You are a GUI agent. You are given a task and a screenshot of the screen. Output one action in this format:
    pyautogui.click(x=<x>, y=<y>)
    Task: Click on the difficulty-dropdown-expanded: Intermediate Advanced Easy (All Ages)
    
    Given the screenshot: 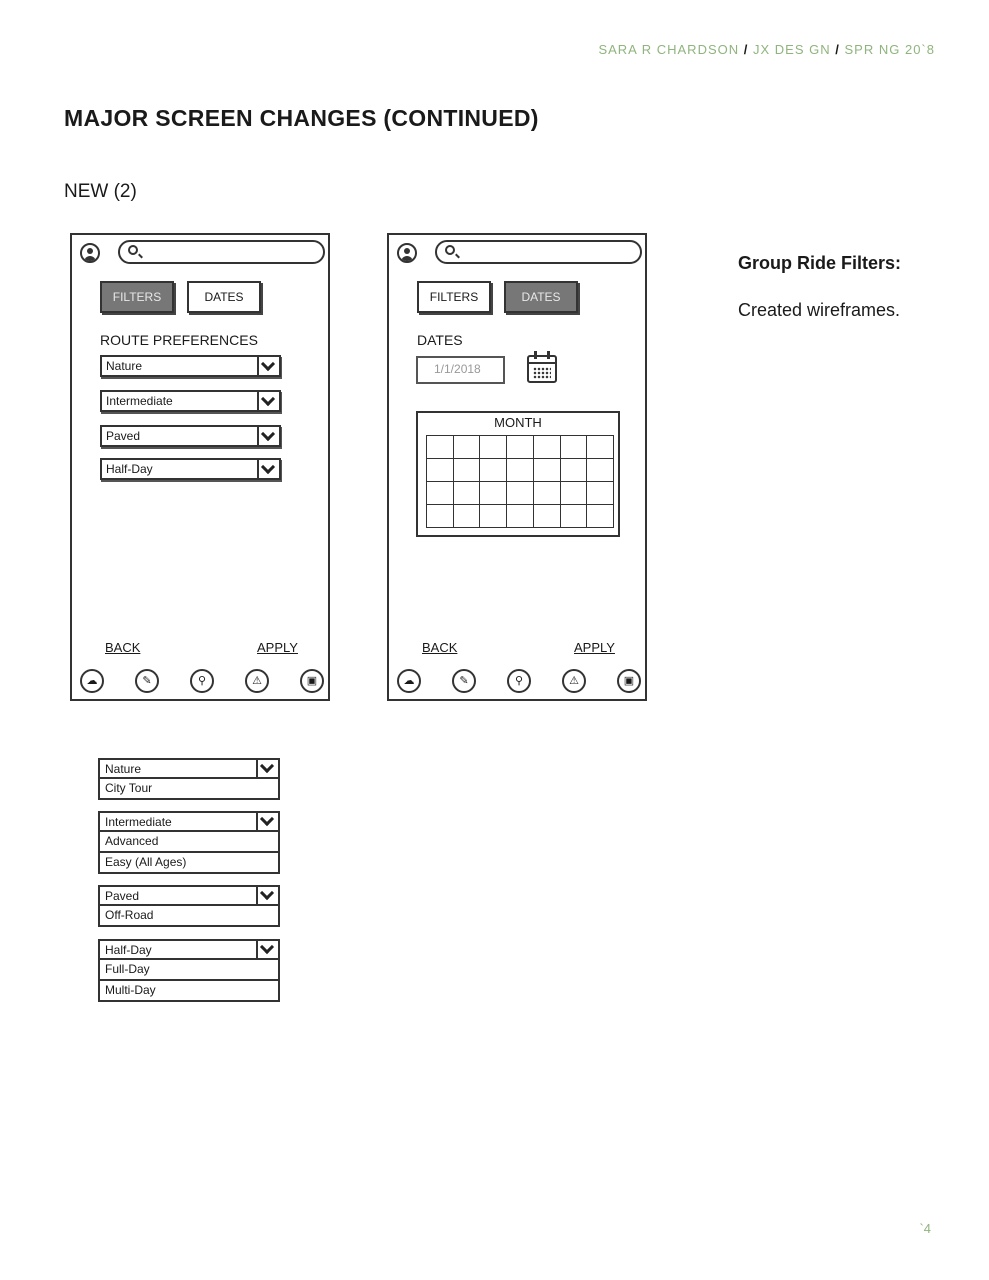 What is the action you would take?
    pyautogui.click(x=189, y=842)
    